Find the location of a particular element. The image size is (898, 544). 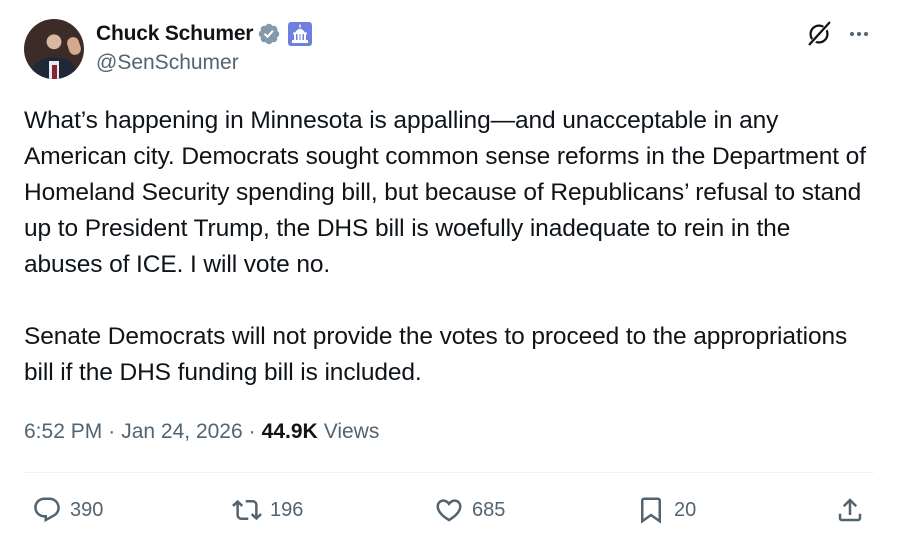

bookmark-icon is located at coordinates (651, 510).